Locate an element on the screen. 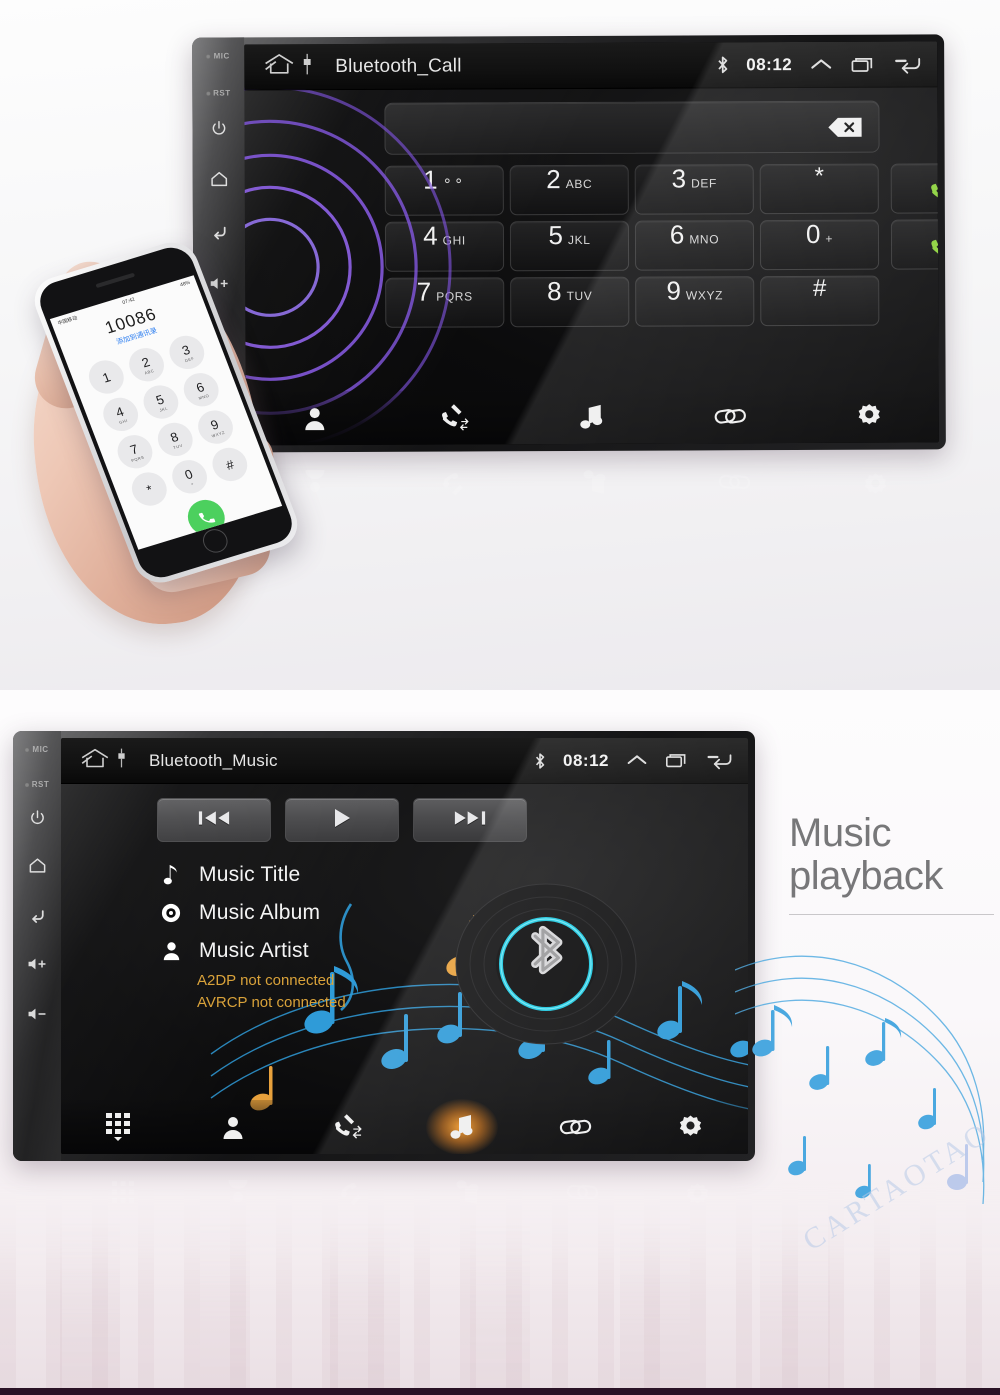 The height and width of the screenshot is (1395, 1000). volume-up-icon is located at coordinates (37, 964).